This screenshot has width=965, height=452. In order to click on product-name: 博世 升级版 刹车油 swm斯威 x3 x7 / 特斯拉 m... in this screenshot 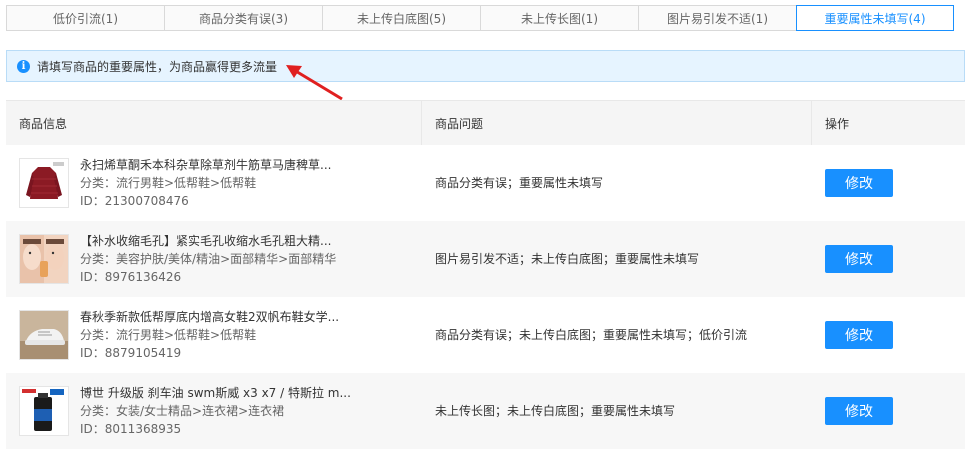, I will do `click(215, 393)`.